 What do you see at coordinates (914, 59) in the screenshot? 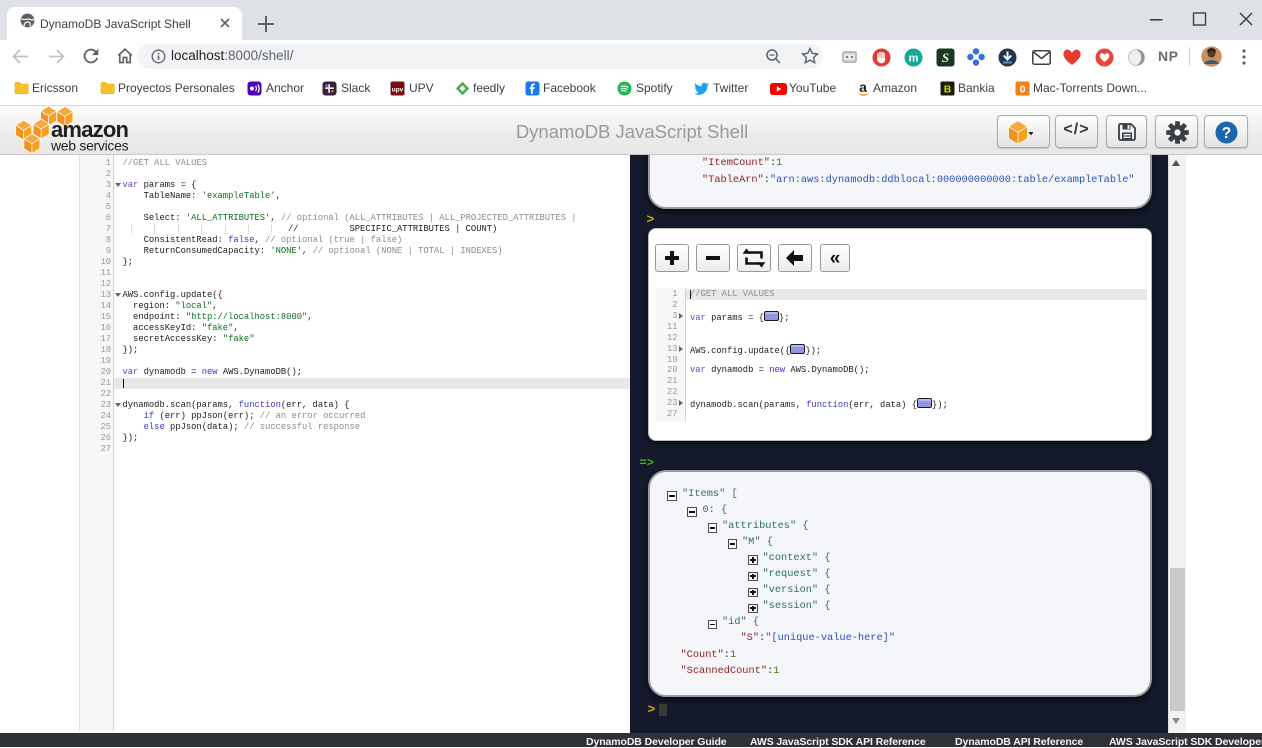
I see `svg-text: m` at bounding box center [914, 59].